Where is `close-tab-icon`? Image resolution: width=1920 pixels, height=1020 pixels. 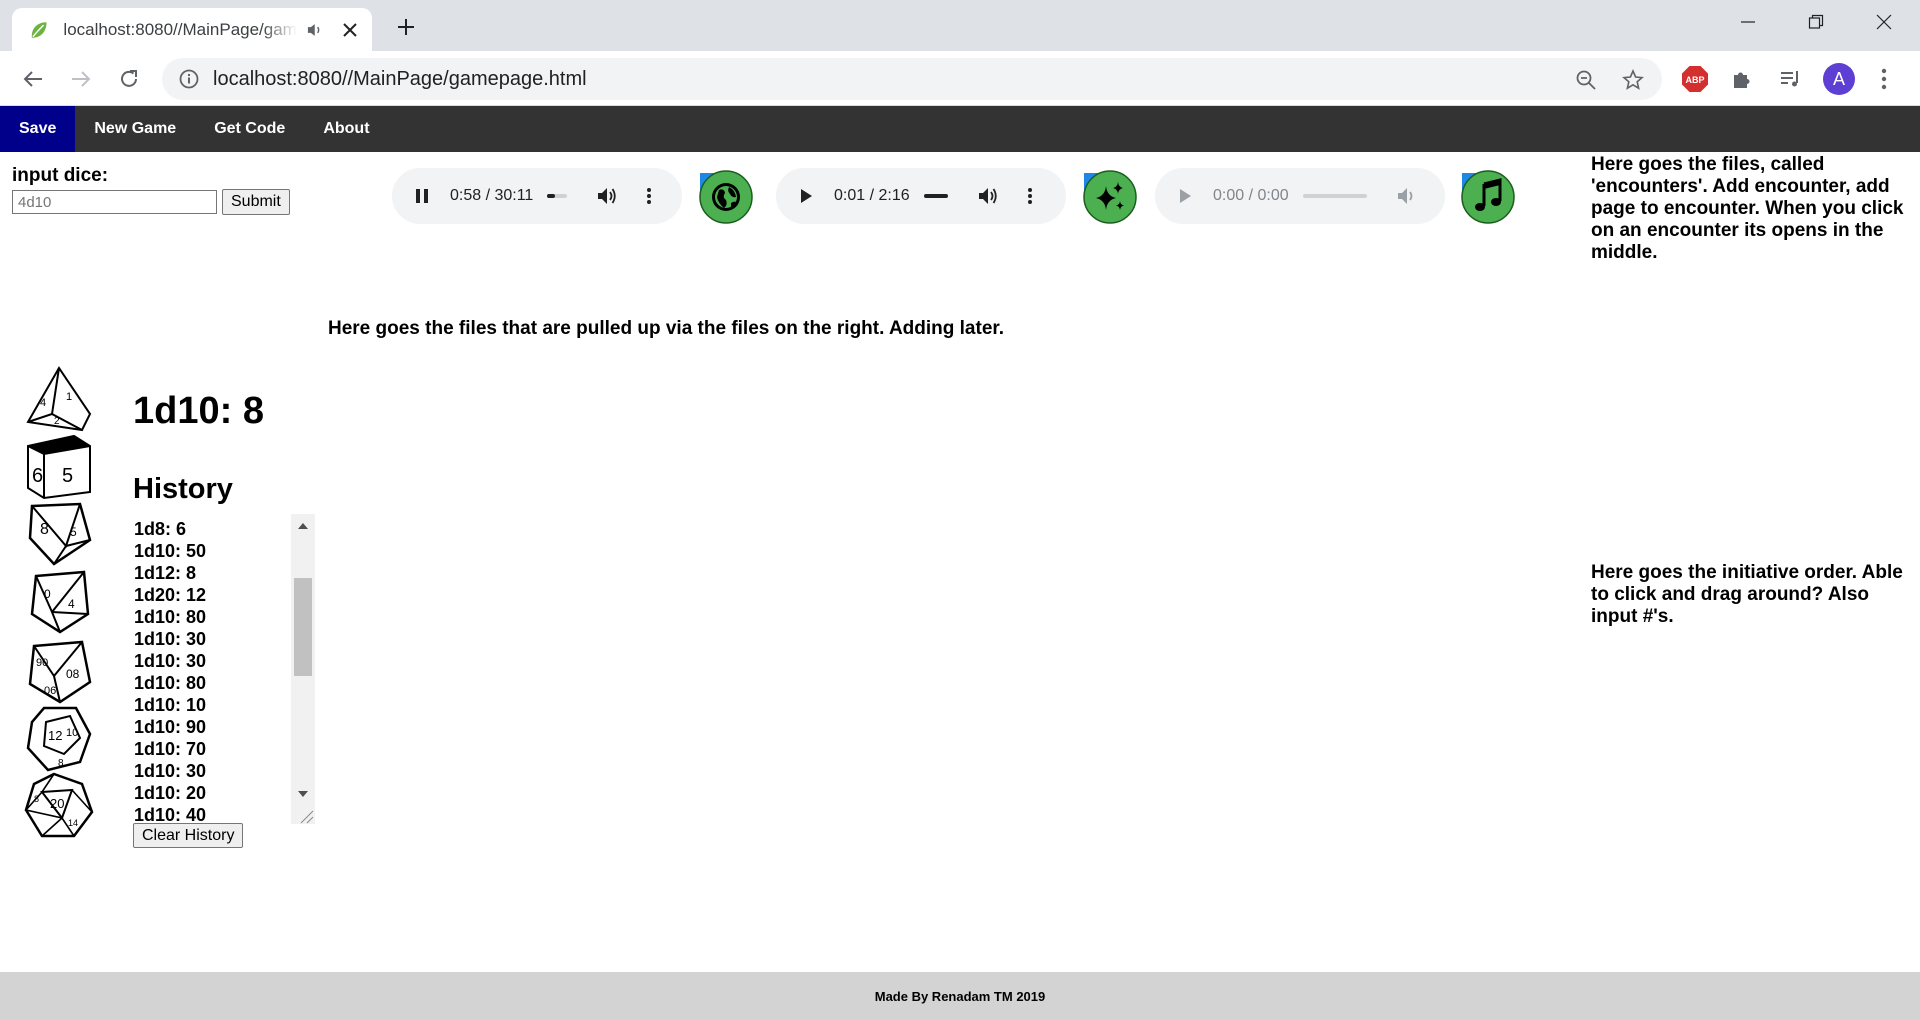
close-tab-icon is located at coordinates (350, 30).